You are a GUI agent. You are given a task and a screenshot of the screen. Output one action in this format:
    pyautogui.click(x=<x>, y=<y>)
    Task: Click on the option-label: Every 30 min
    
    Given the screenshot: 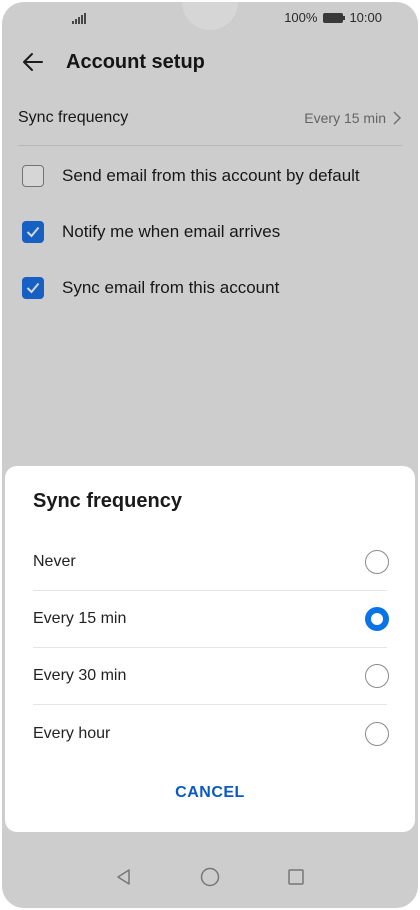 What is the action you would take?
    pyautogui.click(x=80, y=675)
    